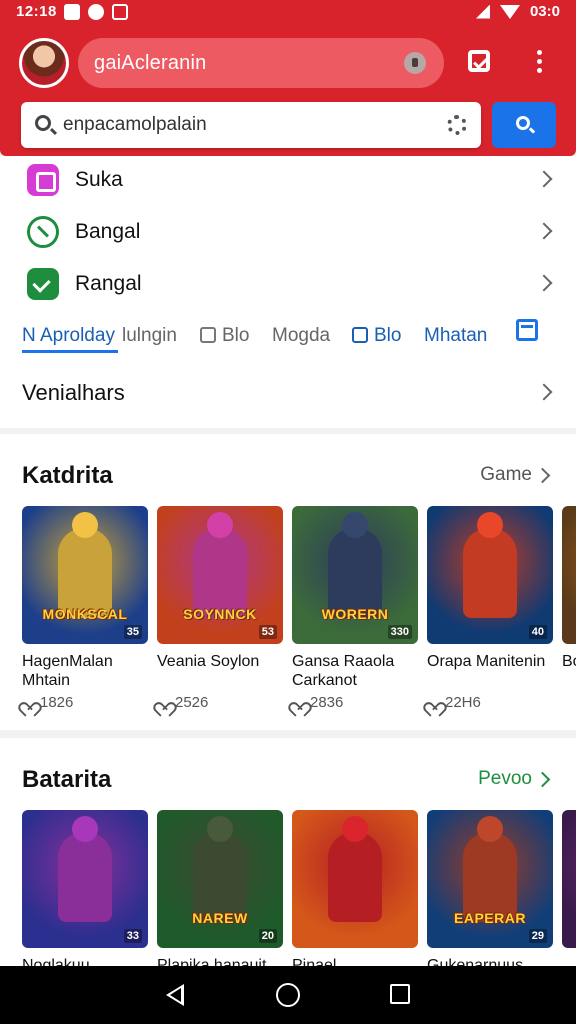  I want to click on likes-count: 22H6, so click(490, 702).